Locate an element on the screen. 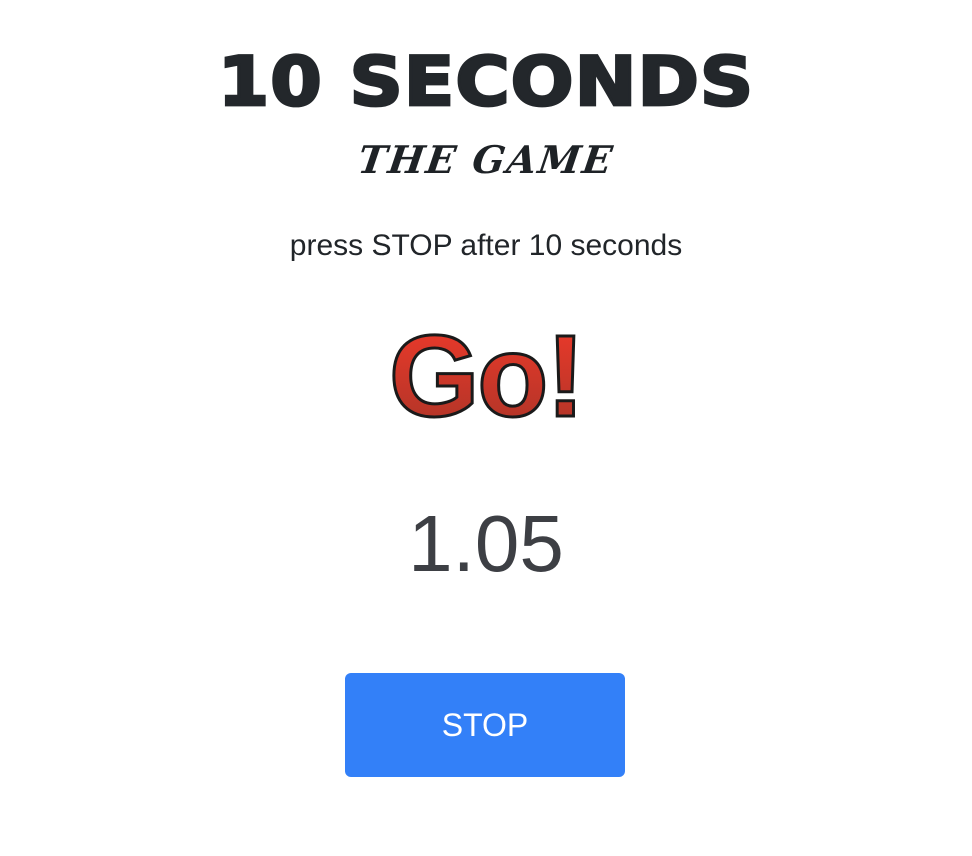  stop-button: STOP is located at coordinates (485, 725).